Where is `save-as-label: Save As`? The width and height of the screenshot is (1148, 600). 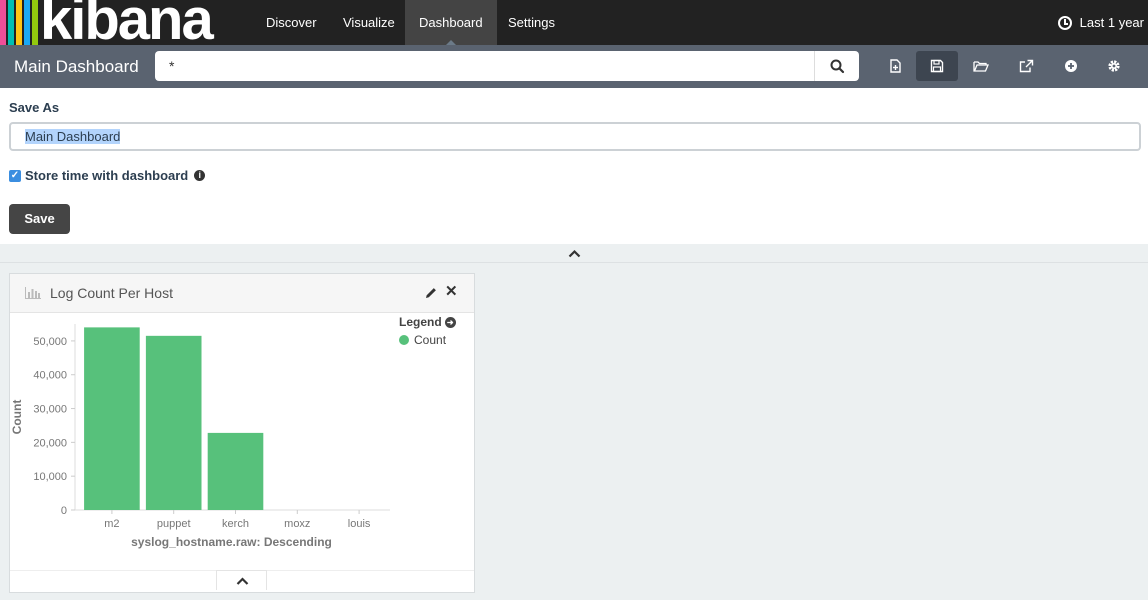
save-as-label: Save As is located at coordinates (34, 107).